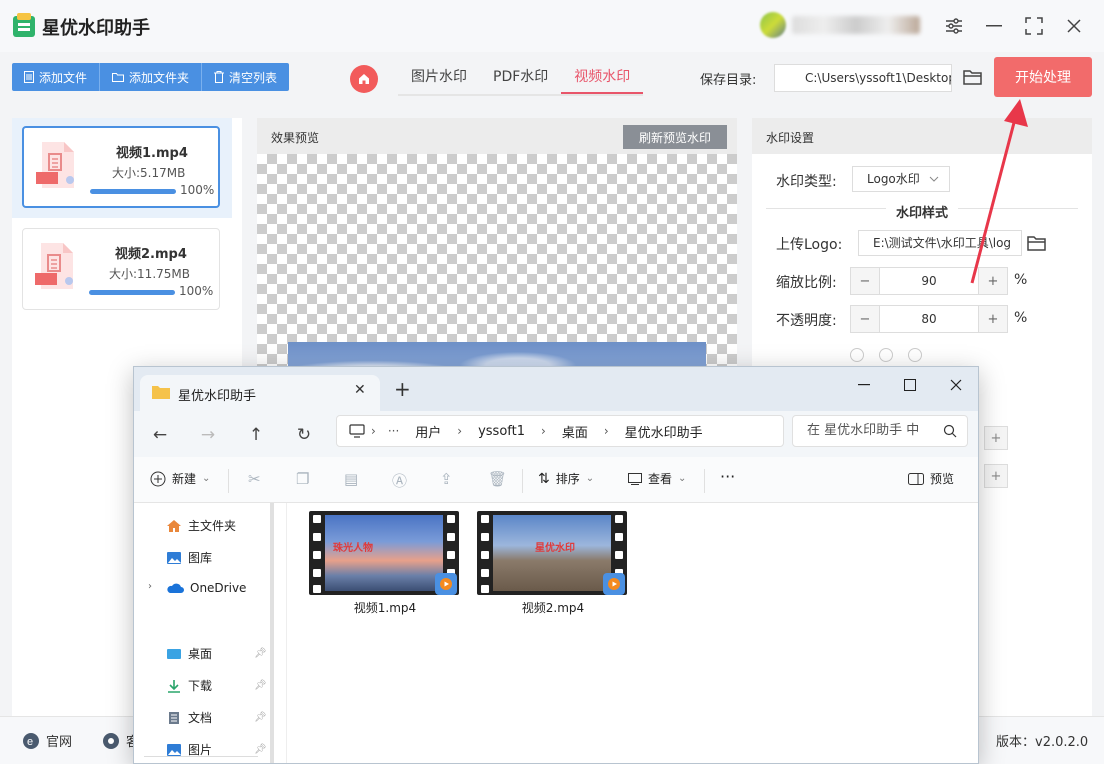  Describe the element at coordinates (56, 77) in the screenshot. I see `add-file-button: 添加文件` at that location.